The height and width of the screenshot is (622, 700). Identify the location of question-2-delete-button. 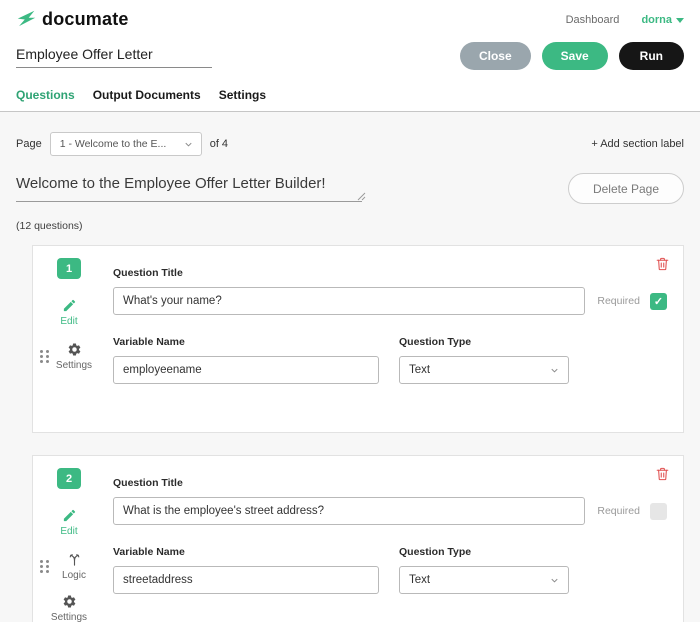
(662, 474).